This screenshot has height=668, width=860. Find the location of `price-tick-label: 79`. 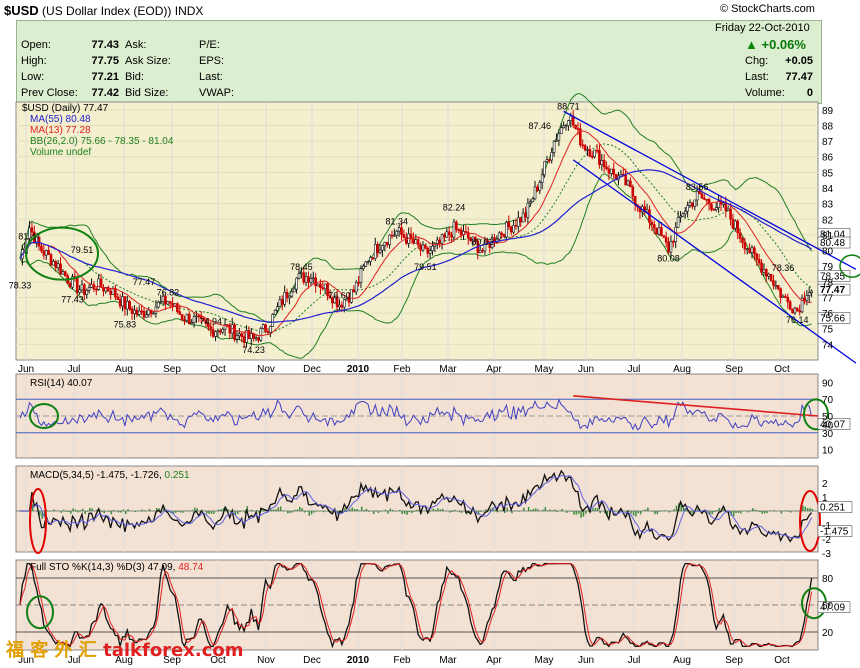

price-tick-label: 79 is located at coordinates (828, 267).